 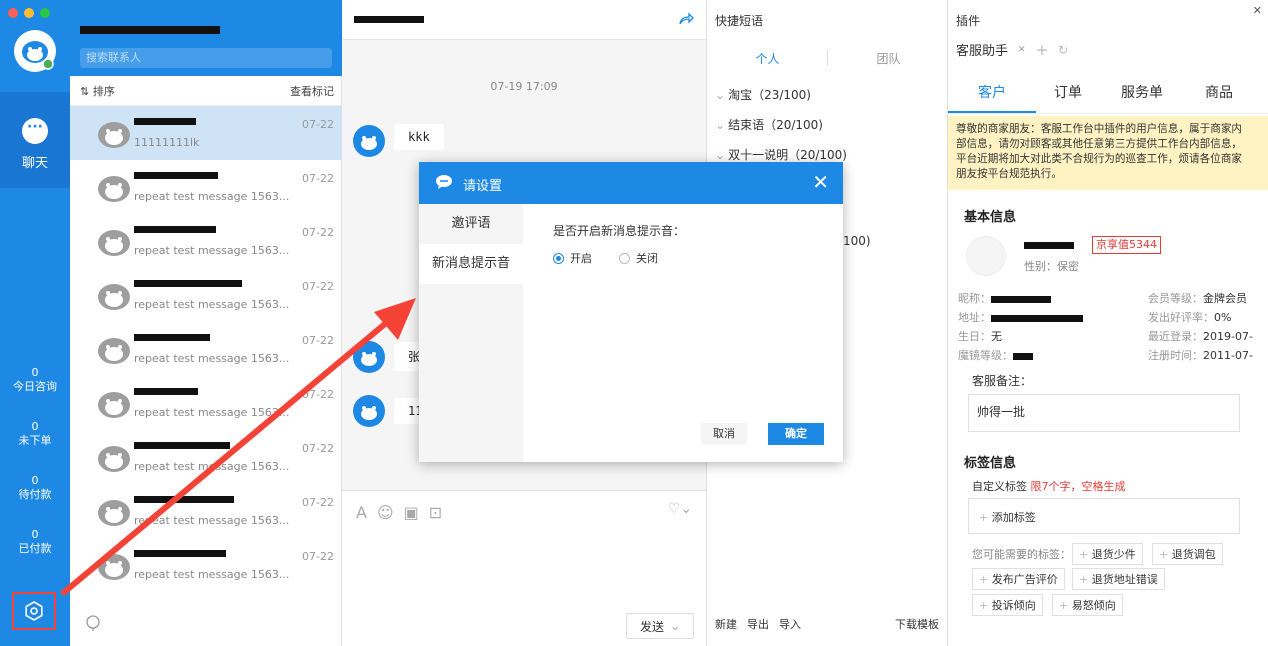 I want to click on field-value: 2011-07-, so click(x=1228, y=355).